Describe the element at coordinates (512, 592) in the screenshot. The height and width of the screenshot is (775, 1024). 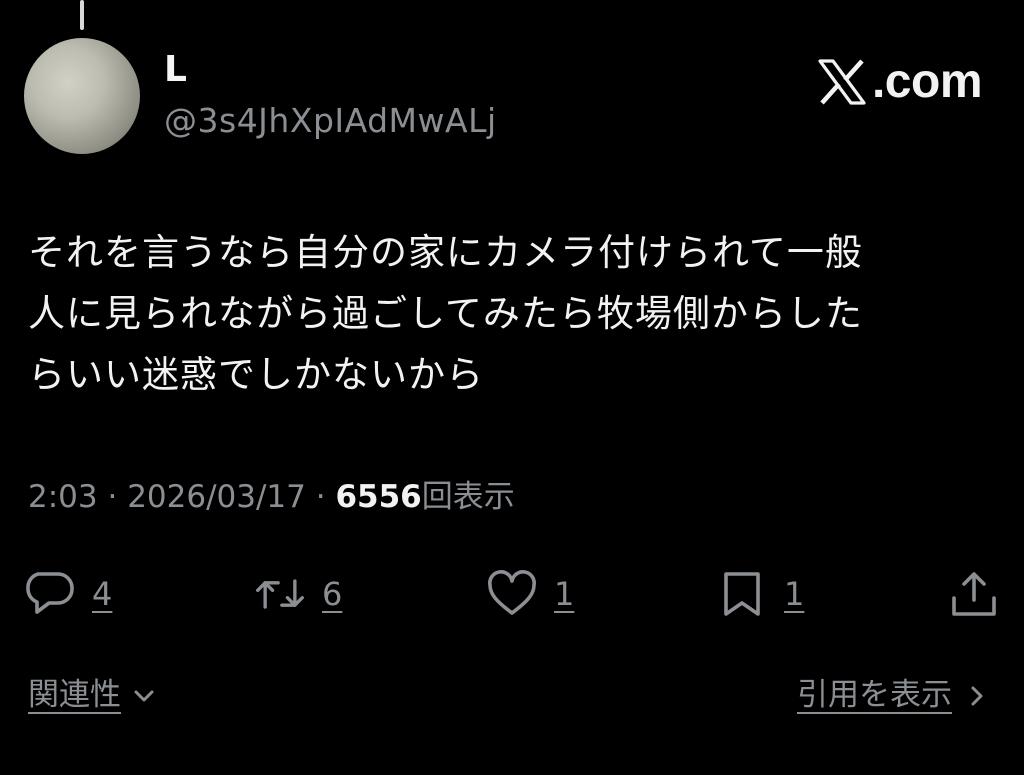
I see `heart-icon` at that location.